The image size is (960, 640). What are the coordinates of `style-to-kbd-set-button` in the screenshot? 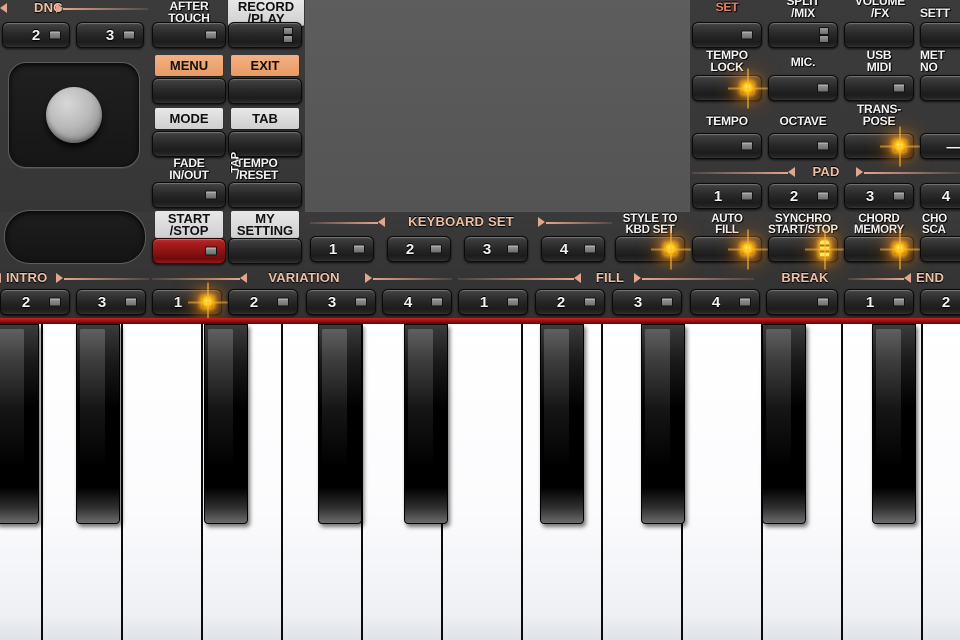 It's located at (650, 249).